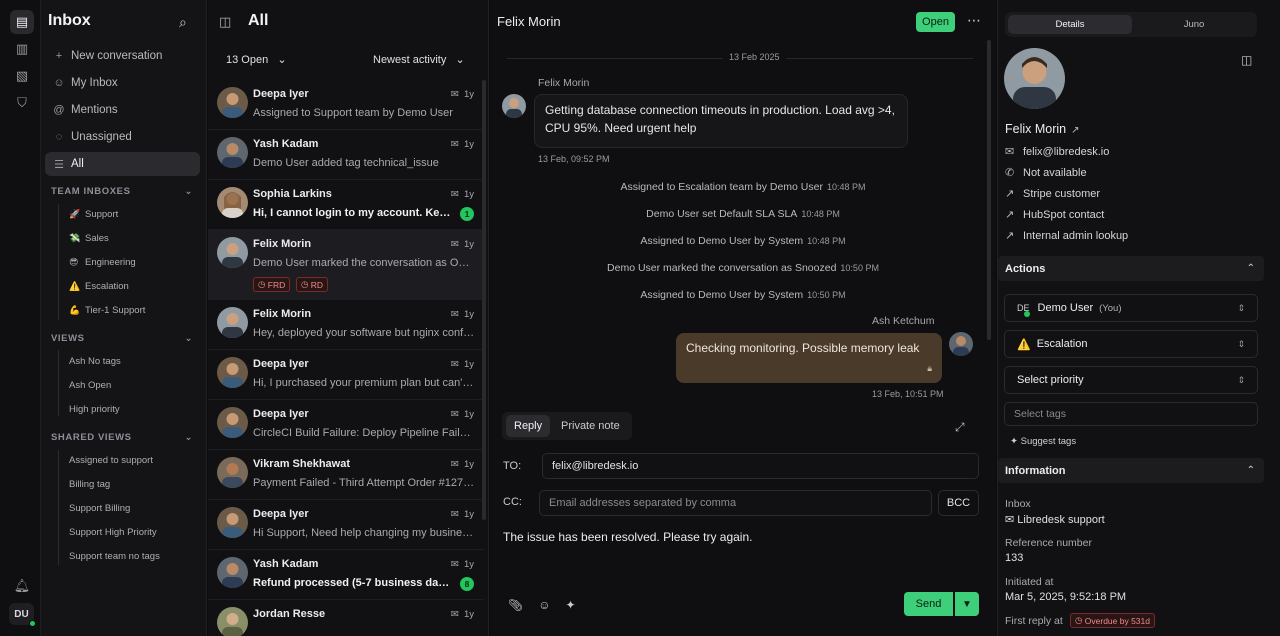 This screenshot has height=636, width=1280. What do you see at coordinates (1052, 194) in the screenshot?
I see `link-stripe-customer: ↗ Stripe customer` at bounding box center [1052, 194].